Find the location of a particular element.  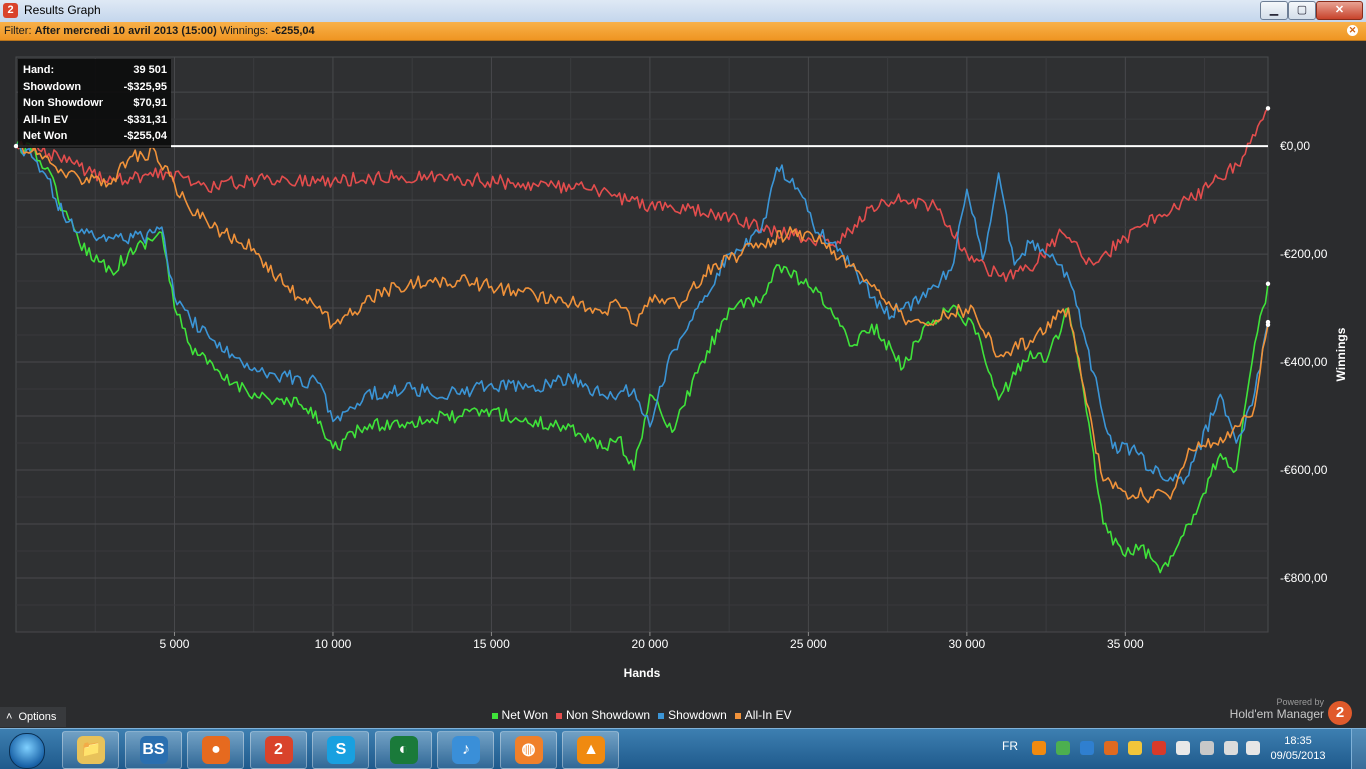

x-tick-label: 30 000 is located at coordinates (967, 644).